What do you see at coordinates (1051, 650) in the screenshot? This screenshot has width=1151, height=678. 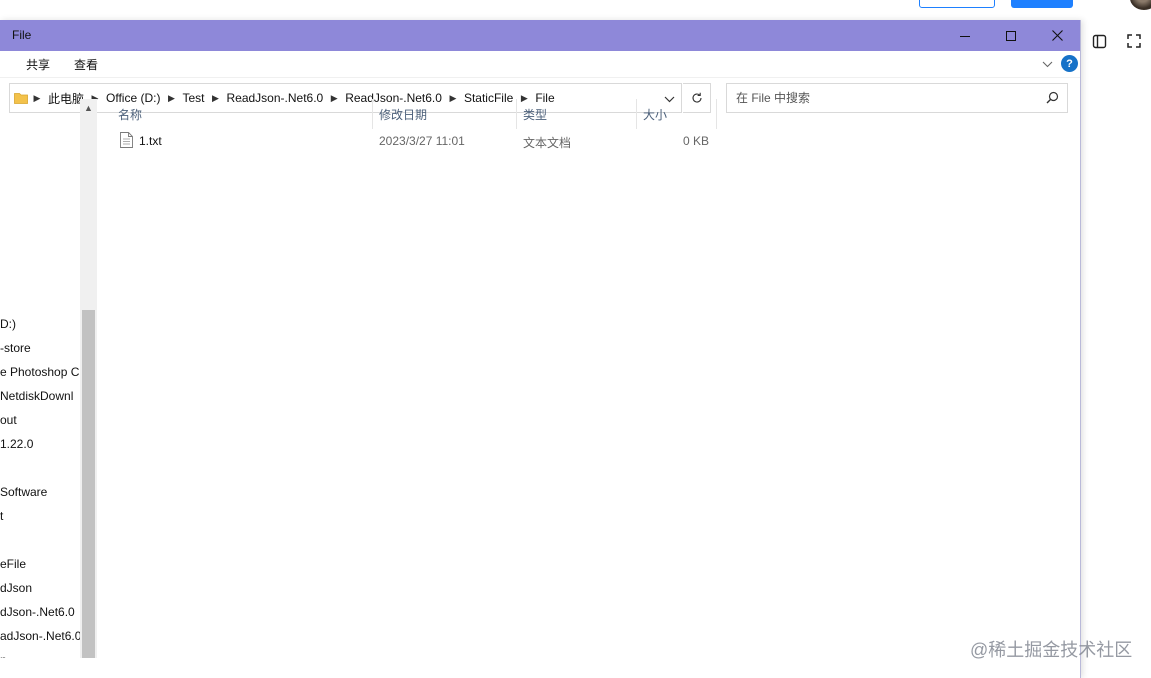 I see `watermark: @稀土掘金技术社区` at bounding box center [1051, 650].